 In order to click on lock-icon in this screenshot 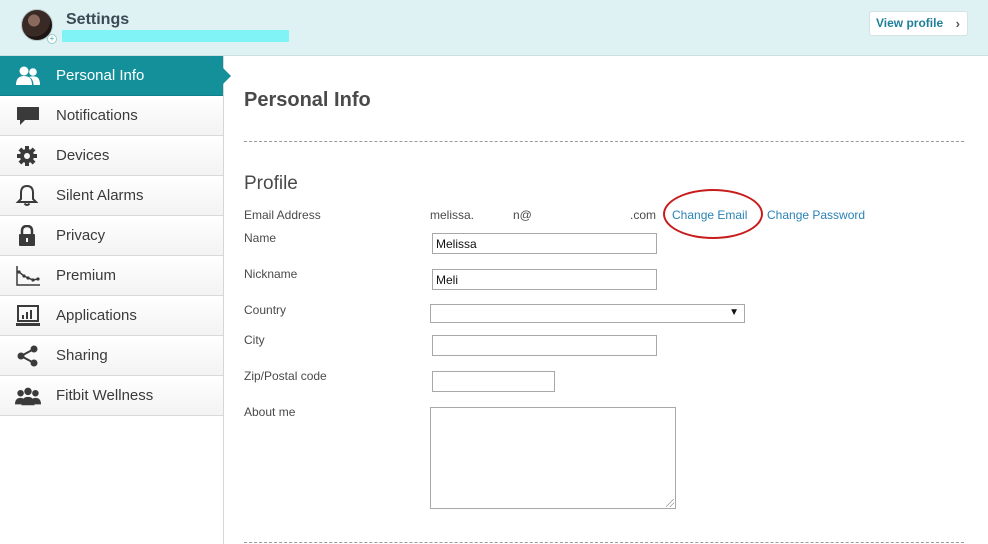, I will do `click(27, 235)`.